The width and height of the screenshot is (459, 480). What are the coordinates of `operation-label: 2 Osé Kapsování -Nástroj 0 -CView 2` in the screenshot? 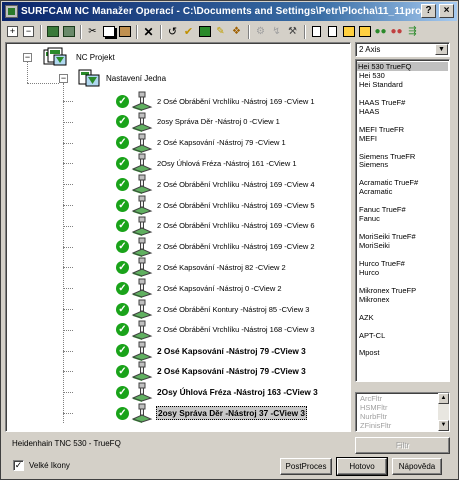 It's located at (219, 288).